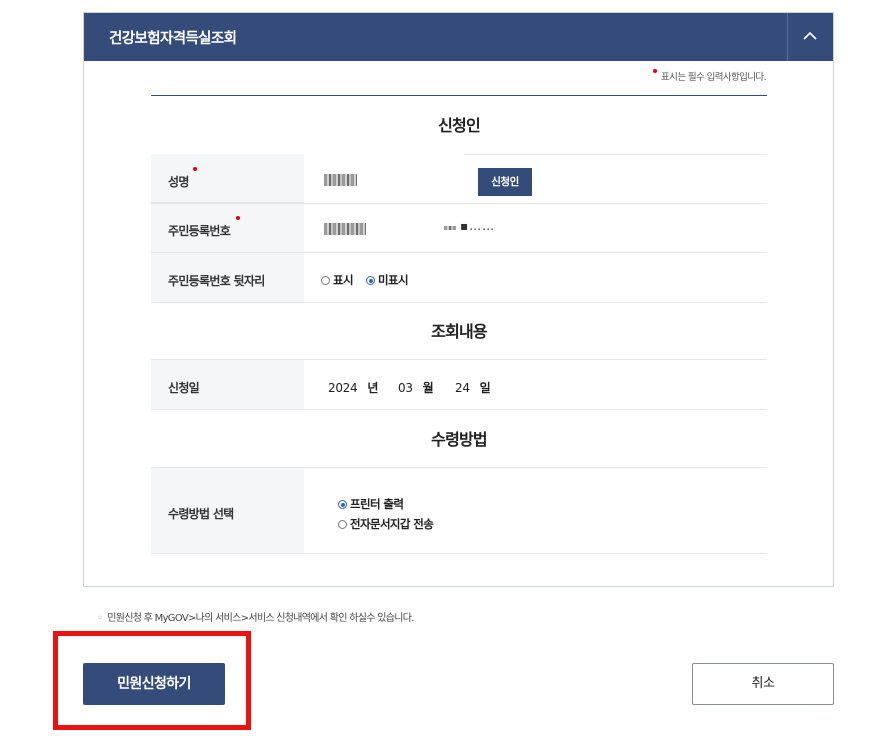 The width and height of the screenshot is (874, 745). Describe the element at coordinates (371, 504) in the screenshot. I see `receipt-option-printer: 프린터 출력` at that location.